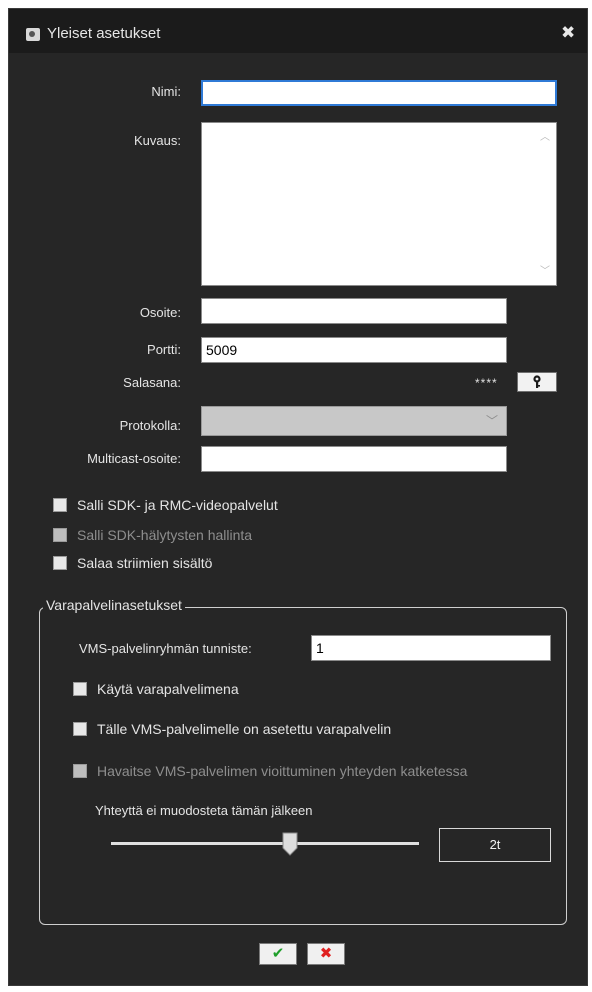 The width and height of the screenshot is (592, 992). What do you see at coordinates (354, 459) in the screenshot?
I see `multicast-field` at bounding box center [354, 459].